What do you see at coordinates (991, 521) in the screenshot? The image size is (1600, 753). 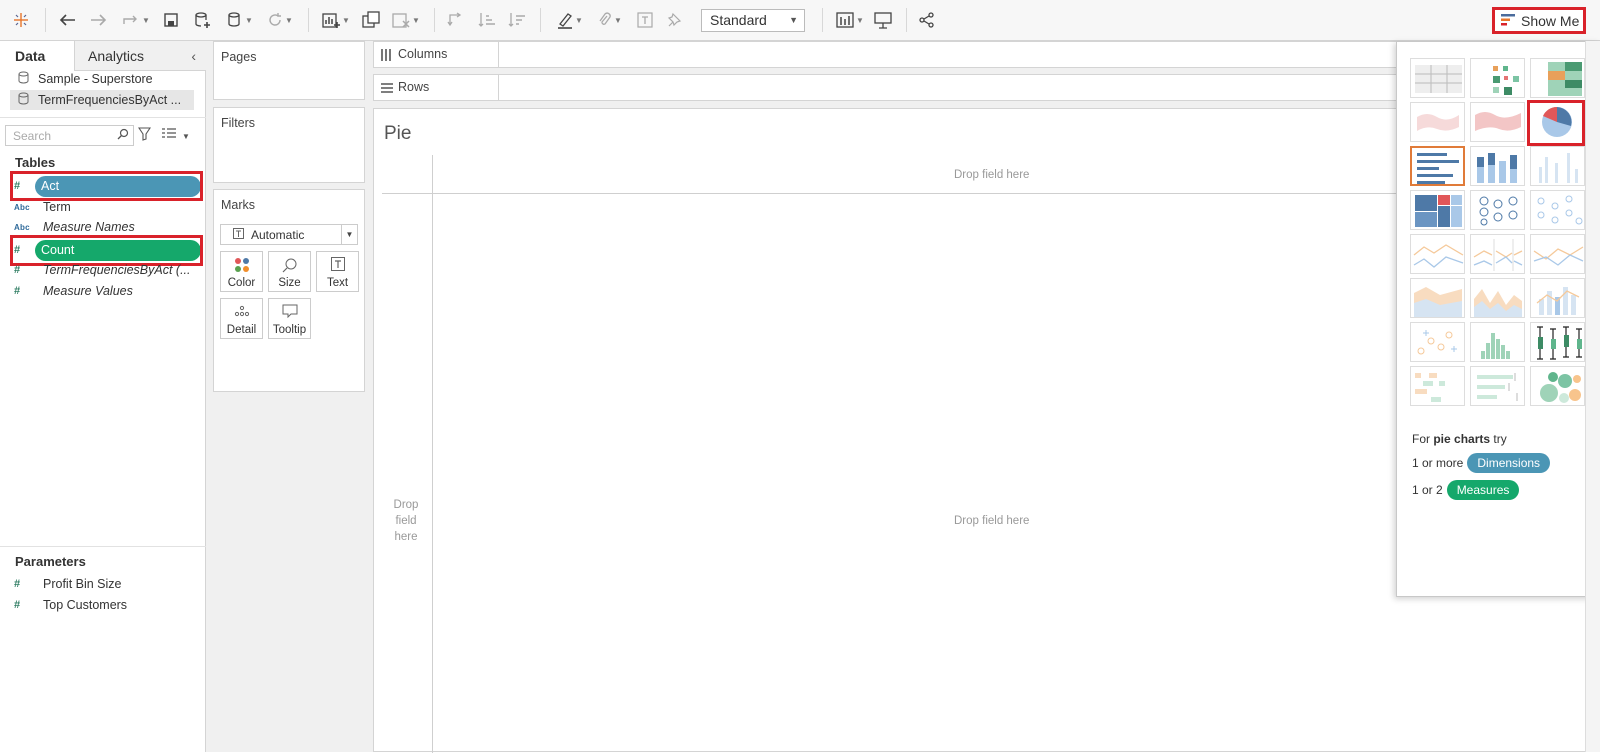 I see `drop-zone-center: Drop field here` at bounding box center [991, 521].